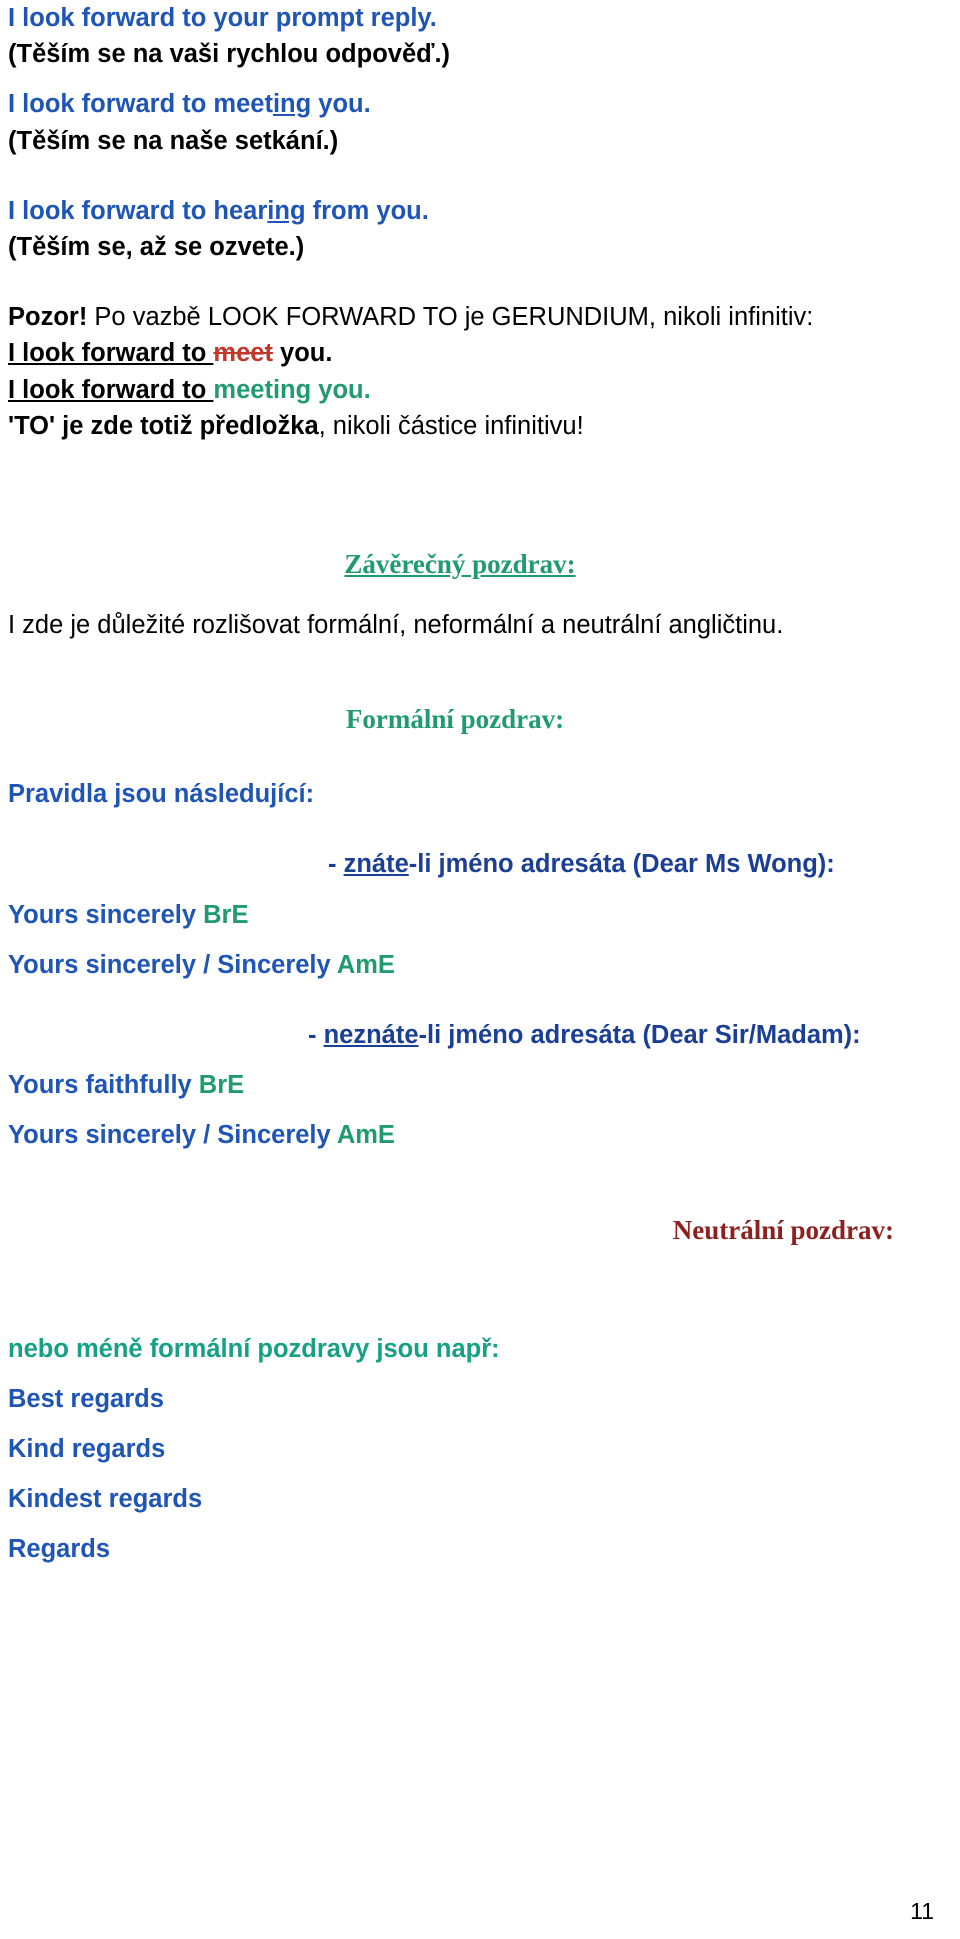  What do you see at coordinates (316, 1035) in the screenshot?
I see `unknown-prefix: -` at bounding box center [316, 1035].